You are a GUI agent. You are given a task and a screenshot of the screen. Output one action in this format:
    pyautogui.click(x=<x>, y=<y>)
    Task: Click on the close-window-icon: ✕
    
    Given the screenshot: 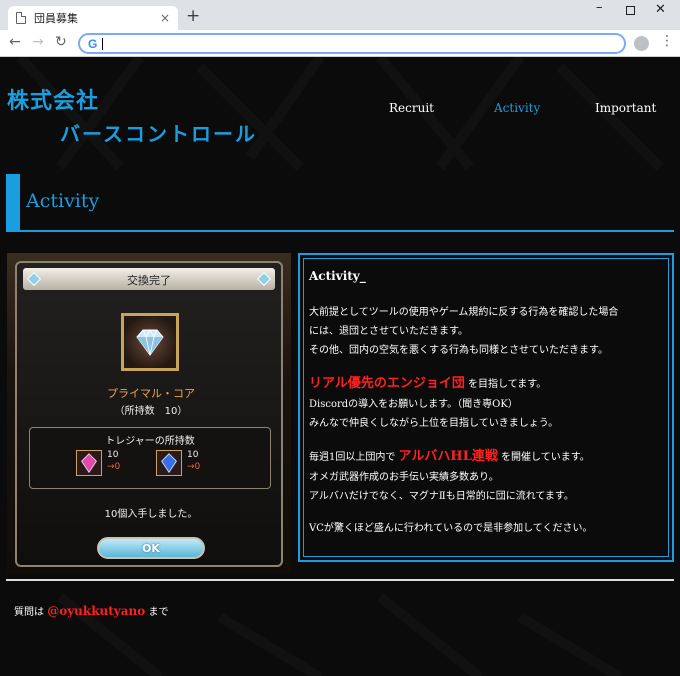 What is the action you would take?
    pyautogui.click(x=660, y=9)
    